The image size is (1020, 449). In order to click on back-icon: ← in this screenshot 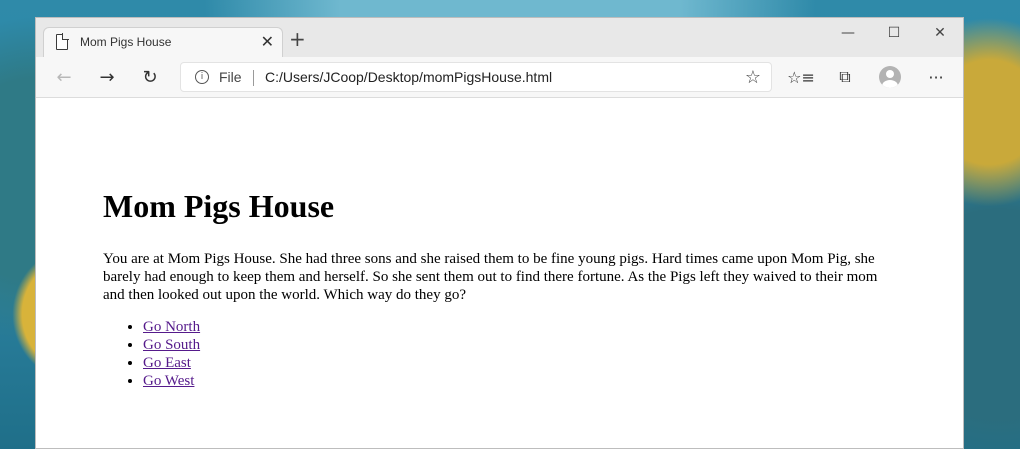, I will do `click(64, 77)`.